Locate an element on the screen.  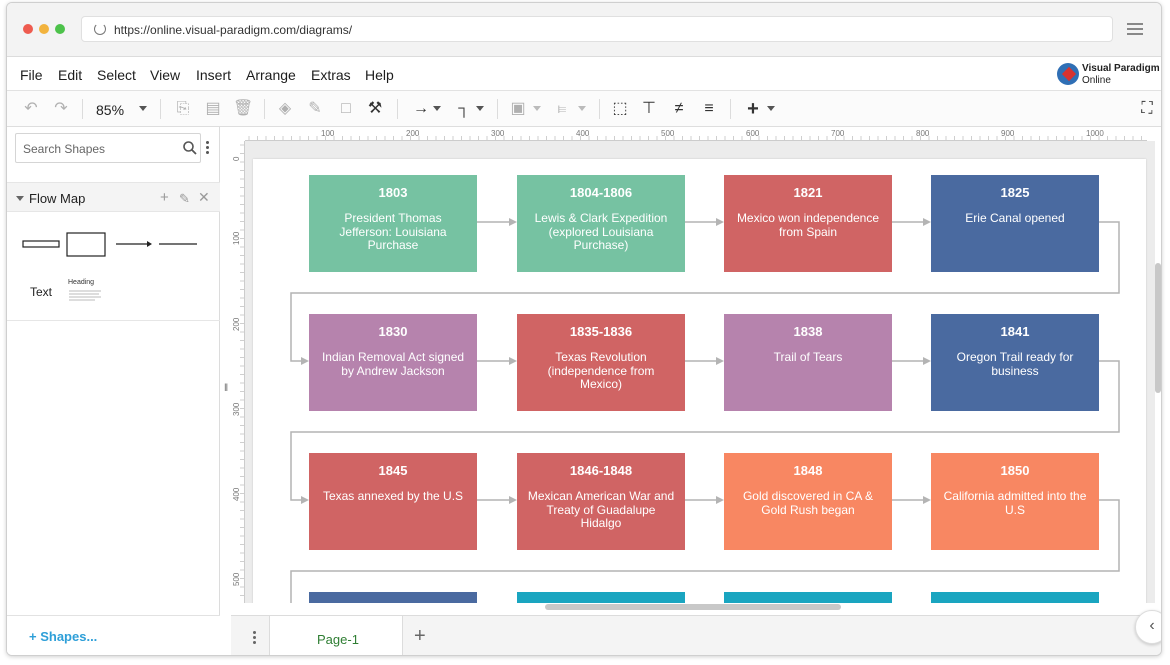
ruler-h-label: 500 is located at coordinates (668, 133).